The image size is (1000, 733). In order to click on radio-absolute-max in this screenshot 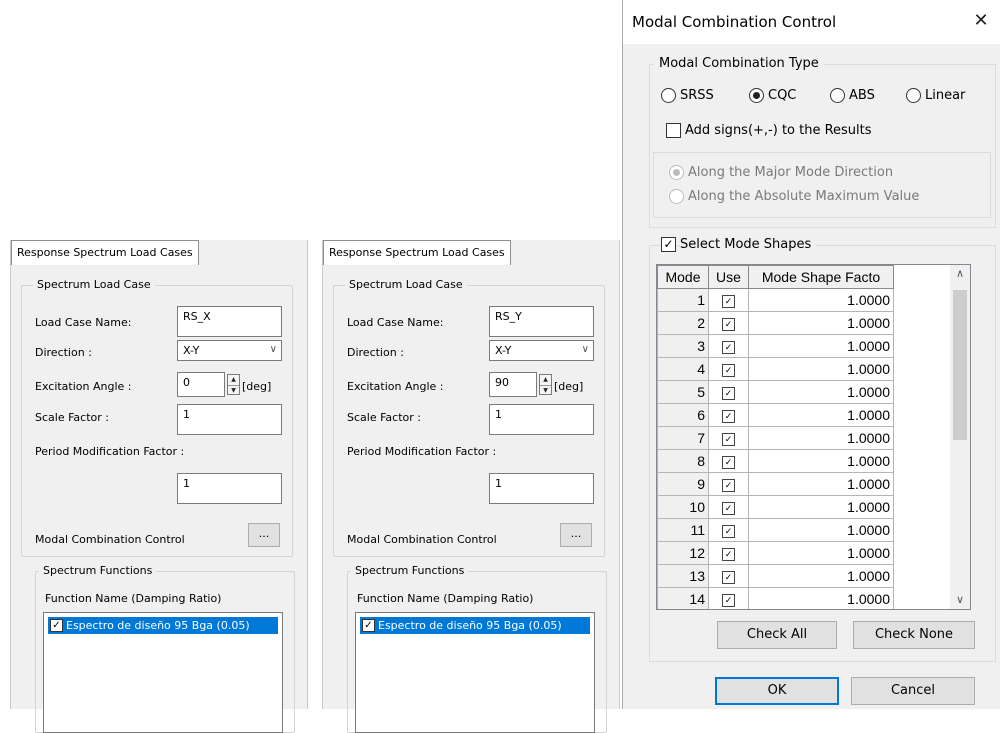, I will do `click(676, 196)`.